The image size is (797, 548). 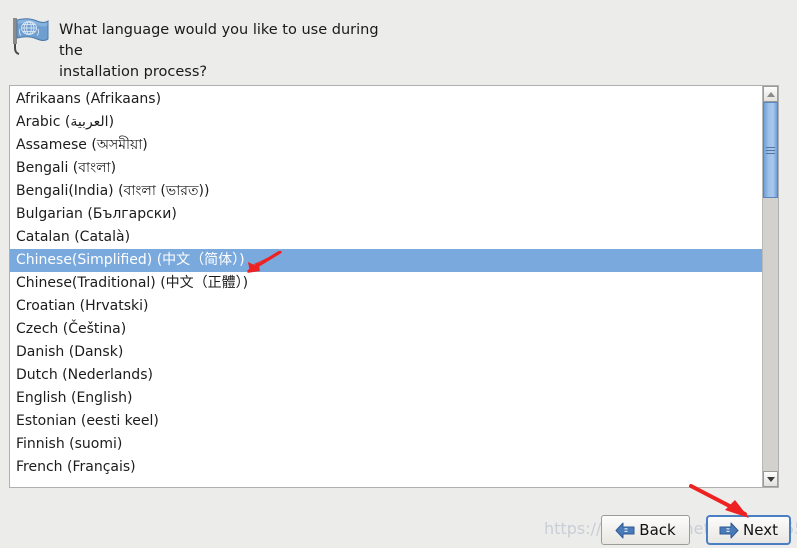 I want to click on list-item: French (Français), so click(x=387, y=467).